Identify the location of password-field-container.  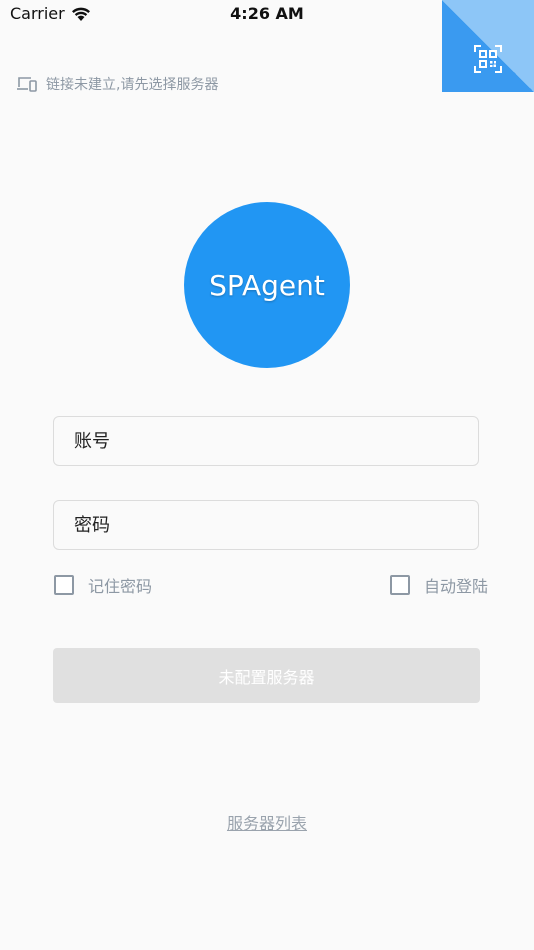
(266, 525).